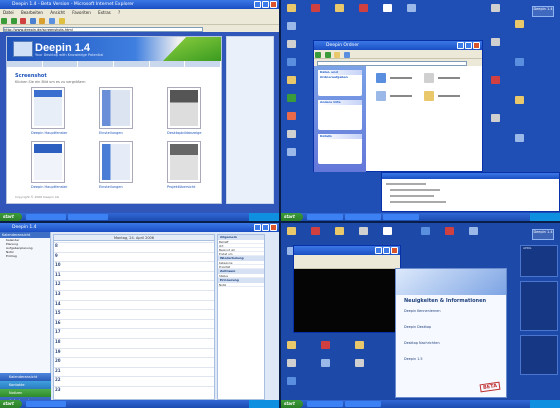 The width and height of the screenshot is (560, 408). I want to click on thumb-label-5: Einstellungen, so click(111, 187).